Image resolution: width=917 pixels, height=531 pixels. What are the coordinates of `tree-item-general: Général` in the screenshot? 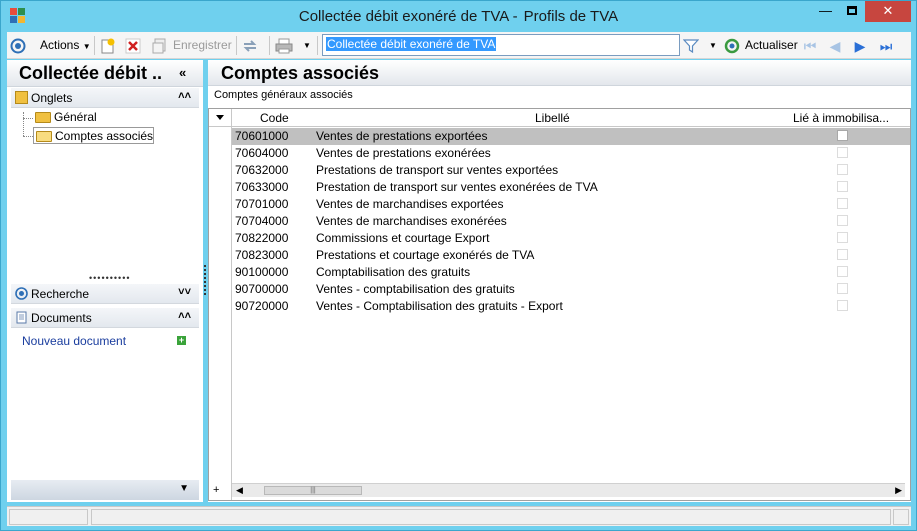 It's located at (65, 117).